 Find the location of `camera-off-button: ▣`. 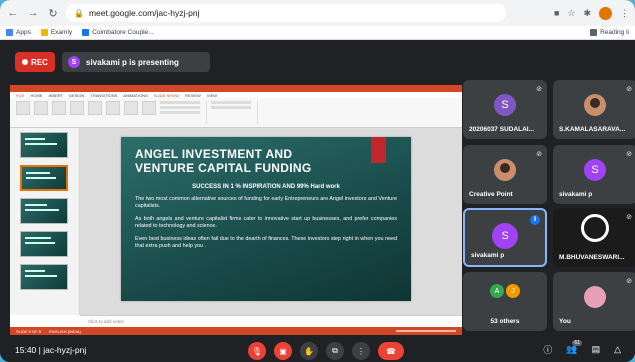

camera-off-button: ▣ is located at coordinates (283, 351).